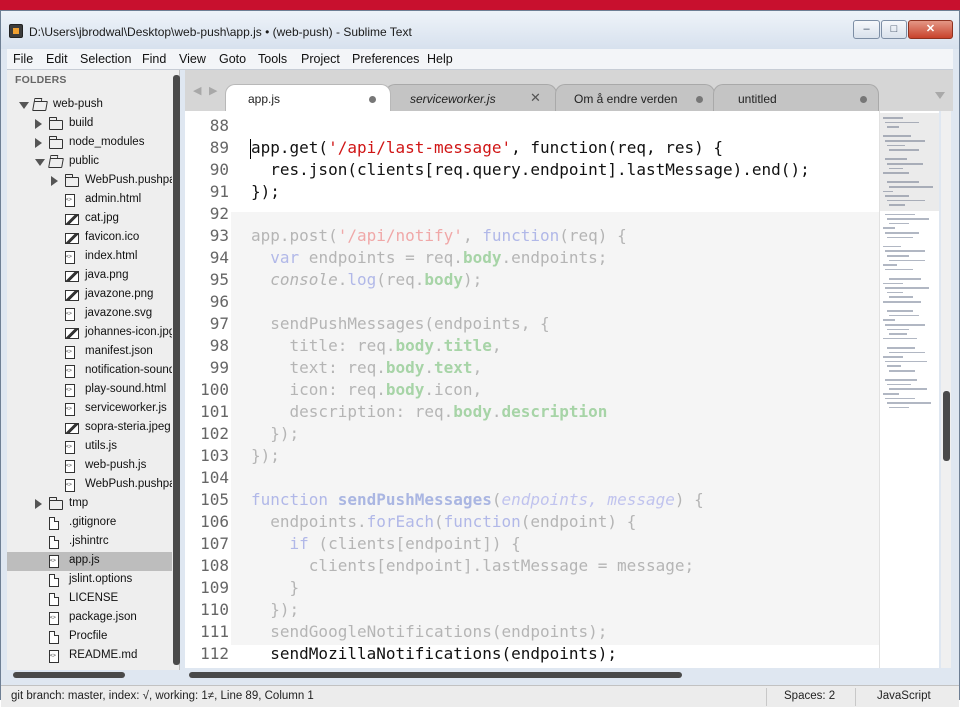 The height and width of the screenshot is (720, 960). Describe the element at coordinates (69, 675) in the screenshot. I see `sidebar-horizontal-scrollbar` at that location.